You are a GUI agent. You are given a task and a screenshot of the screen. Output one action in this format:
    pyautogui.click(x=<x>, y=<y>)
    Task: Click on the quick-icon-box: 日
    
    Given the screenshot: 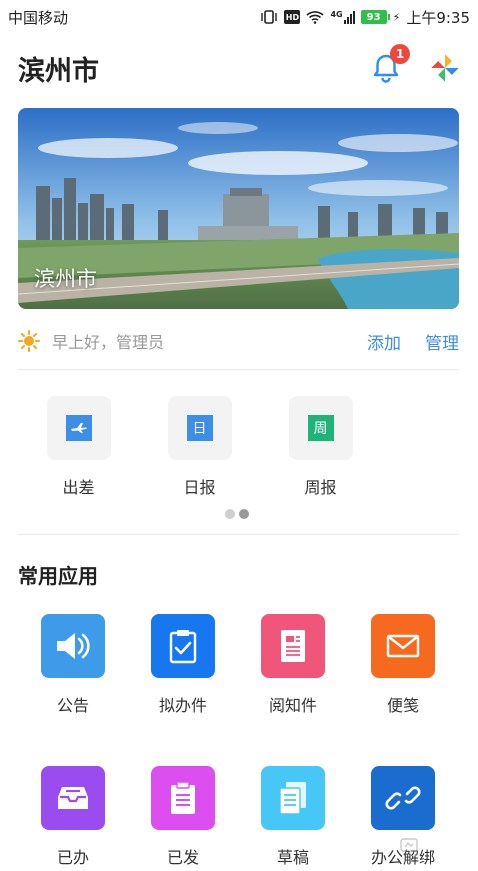 What is the action you would take?
    pyautogui.click(x=199, y=428)
    